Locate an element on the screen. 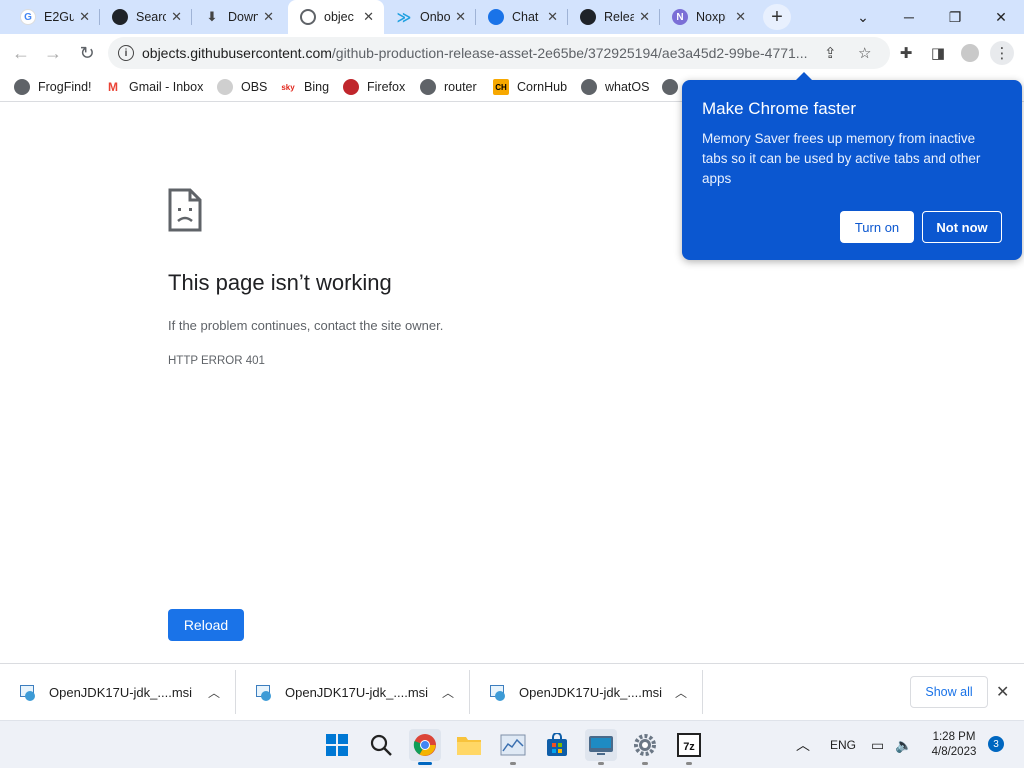 The width and height of the screenshot is (1024, 768). folder-icon is located at coordinates (469, 746).